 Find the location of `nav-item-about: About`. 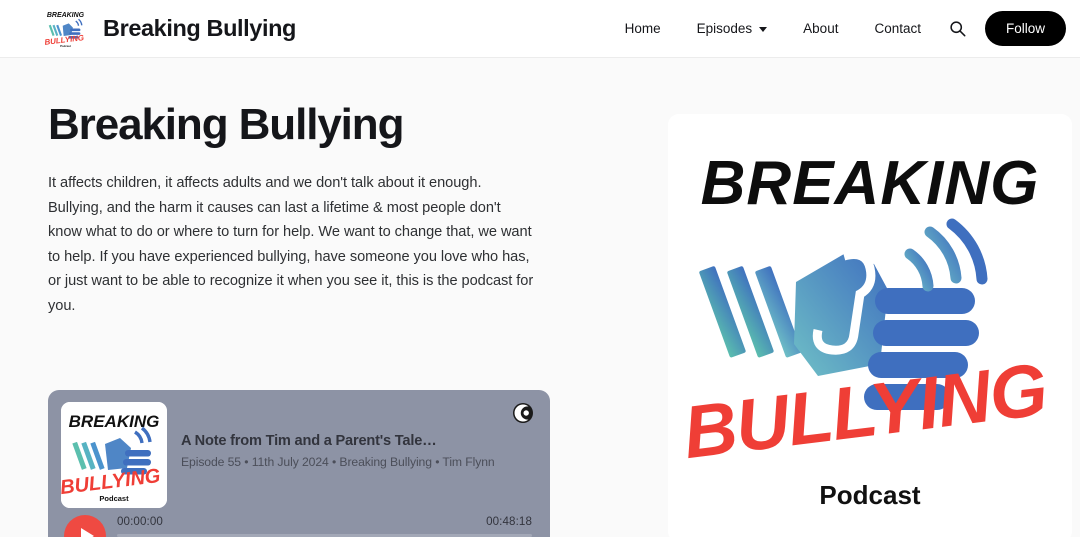

nav-item-about: About is located at coordinates (820, 28).